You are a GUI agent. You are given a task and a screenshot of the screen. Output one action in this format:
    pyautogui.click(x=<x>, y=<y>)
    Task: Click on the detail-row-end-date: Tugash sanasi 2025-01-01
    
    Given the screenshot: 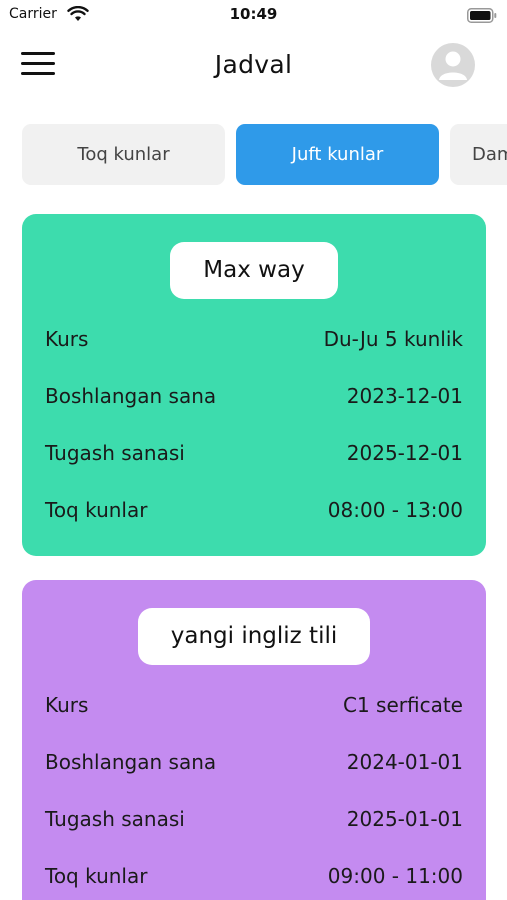 What is the action you would take?
    pyautogui.click(x=254, y=835)
    